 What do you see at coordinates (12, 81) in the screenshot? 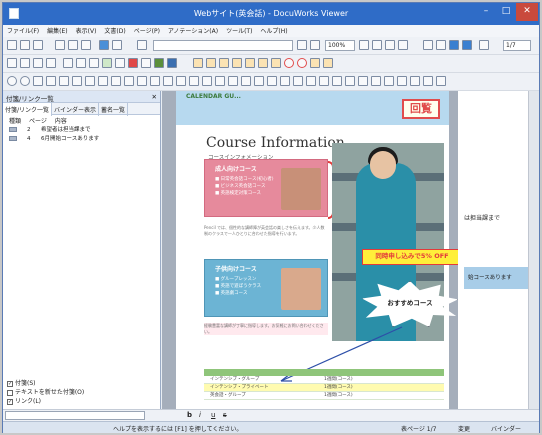
I see `circle-shape-icon` at bounding box center [12, 81].